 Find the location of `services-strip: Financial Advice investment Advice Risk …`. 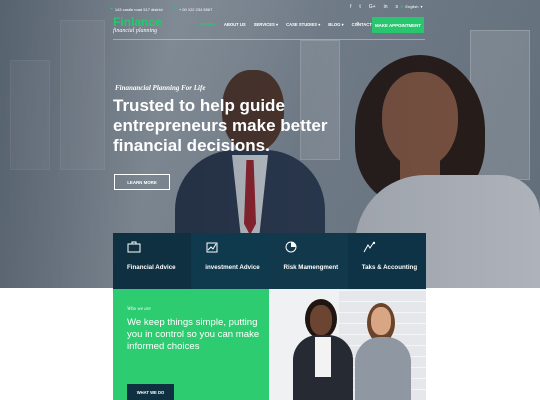

services-strip: Financial Advice investment Advice Risk … is located at coordinates (269, 261).